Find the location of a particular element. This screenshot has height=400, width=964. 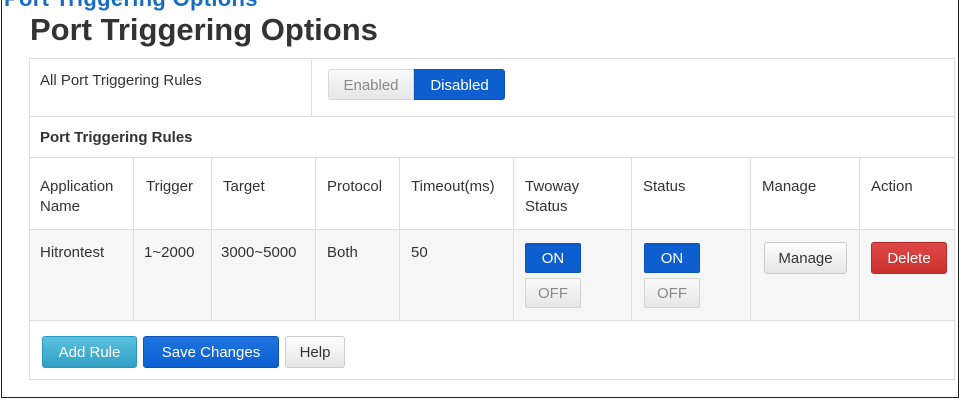

status-off-toggle: OFF is located at coordinates (672, 293).